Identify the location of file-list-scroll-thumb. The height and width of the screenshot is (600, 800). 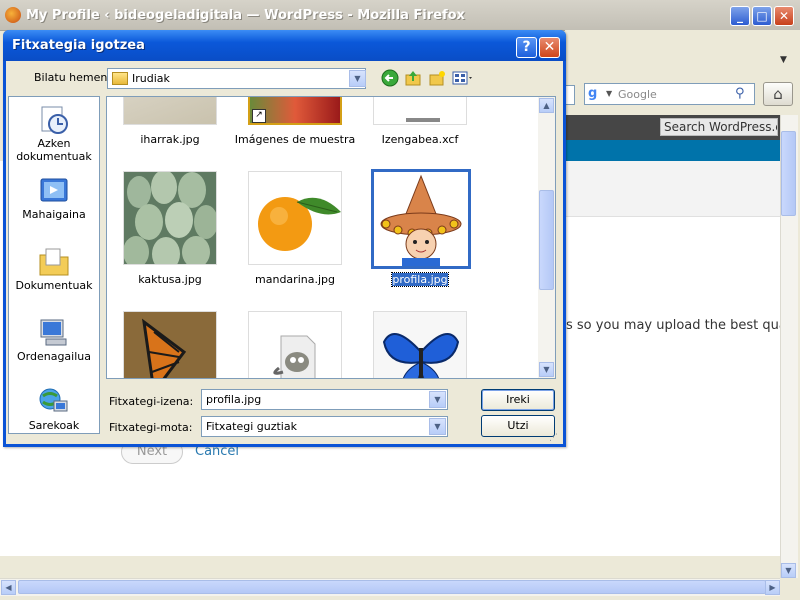
(546, 240).